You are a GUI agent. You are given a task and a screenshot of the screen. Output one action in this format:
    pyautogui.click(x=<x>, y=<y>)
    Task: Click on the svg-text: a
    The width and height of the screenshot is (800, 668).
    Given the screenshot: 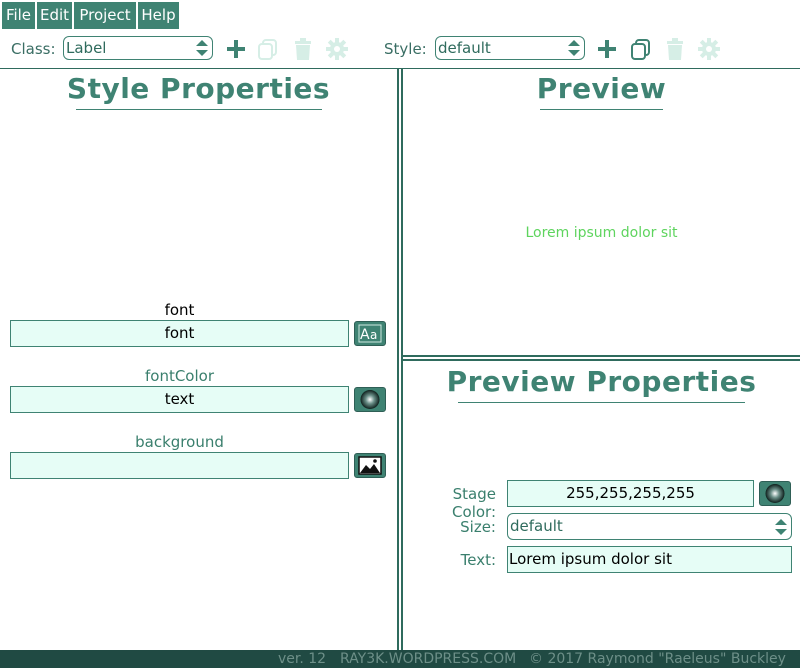 What is the action you would take?
    pyautogui.click(x=373, y=335)
    